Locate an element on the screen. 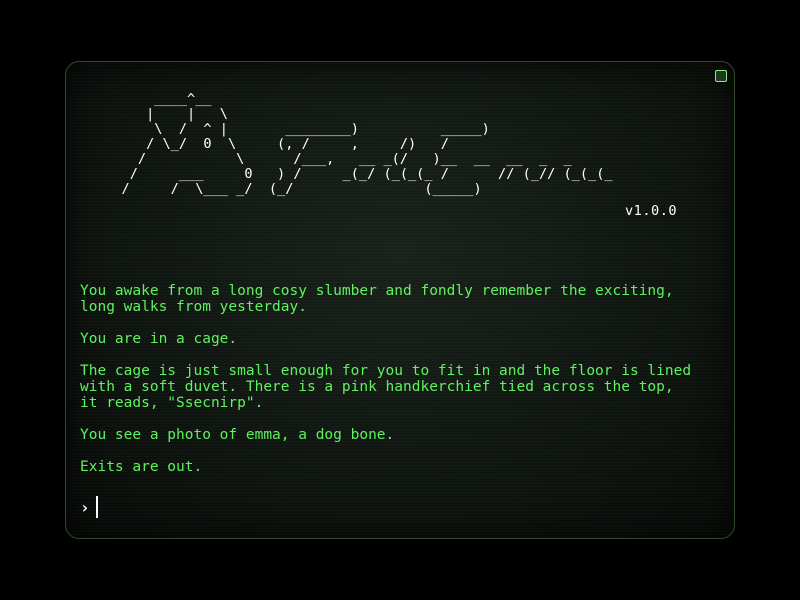 Image resolution: width=800 pixels, height=600 pixels. ascii-line: / \_/ 0 \ (, / , /) / is located at coordinates (273, 144).